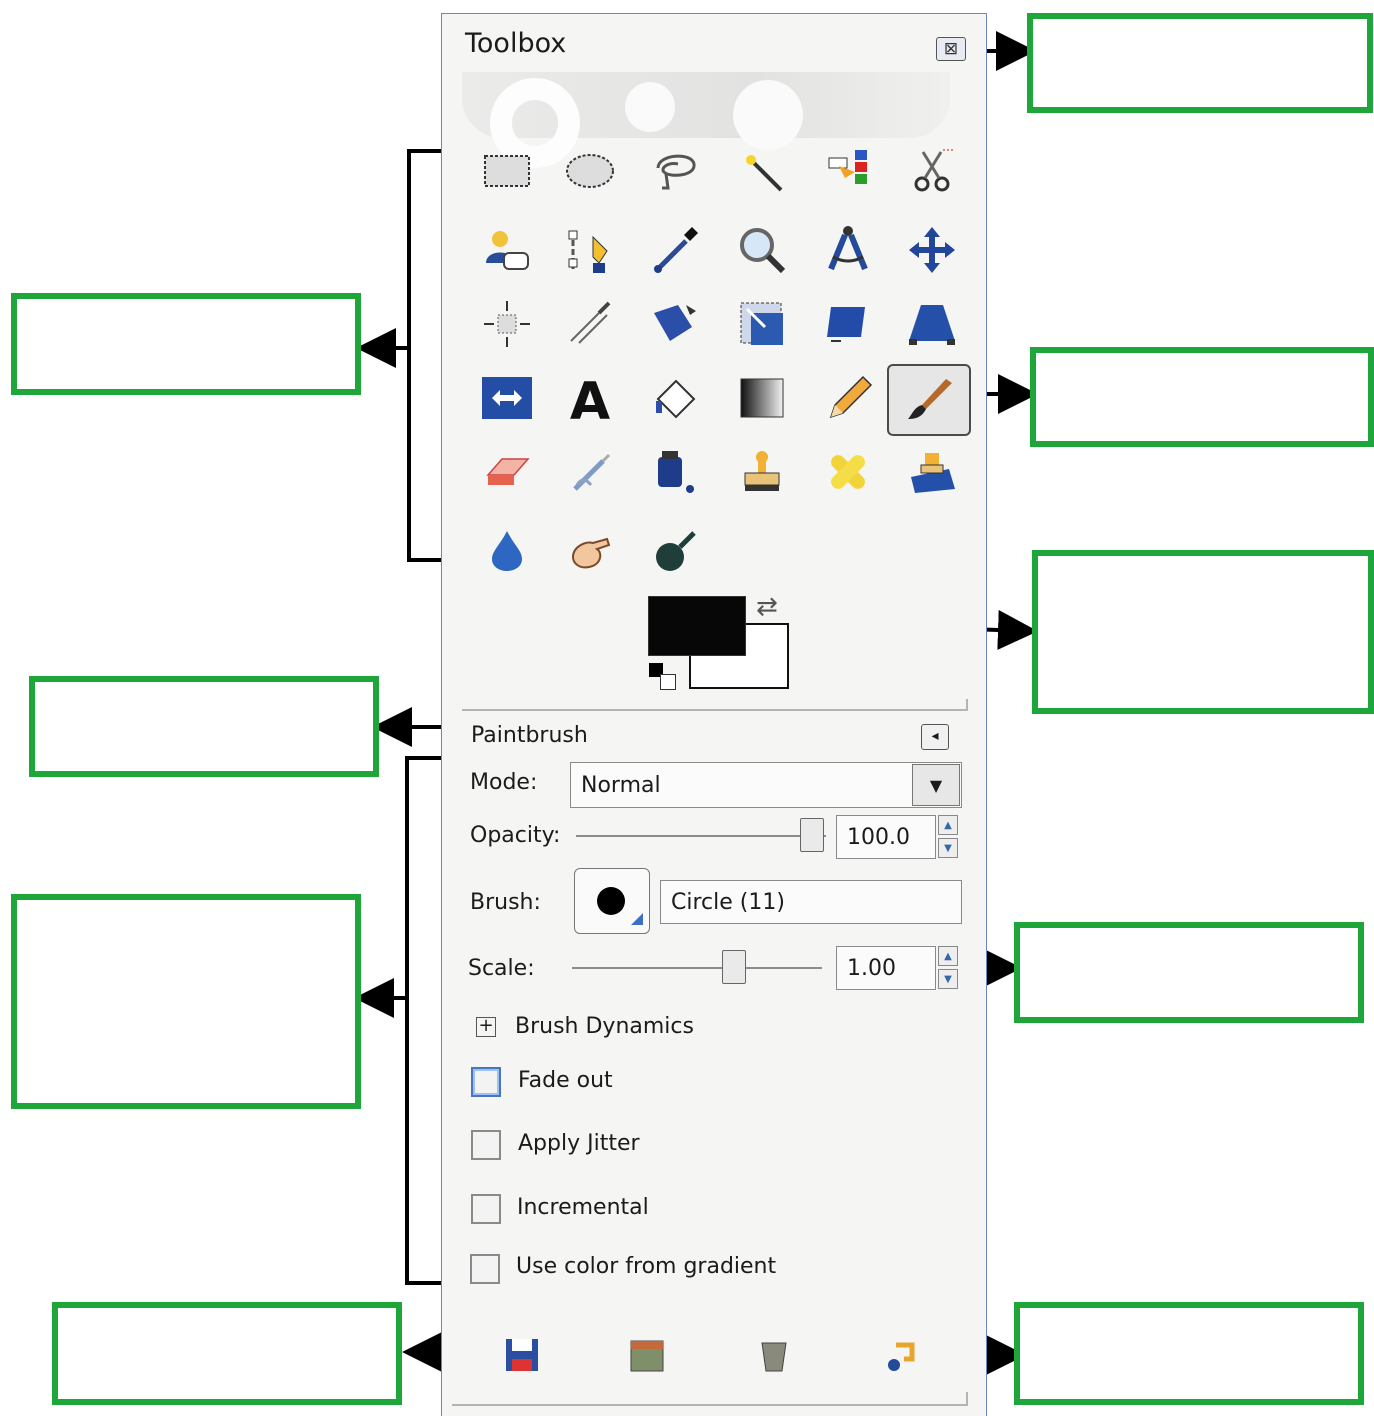  Describe the element at coordinates (1189, 1353) in the screenshot. I see `label-box-reset` at that location.